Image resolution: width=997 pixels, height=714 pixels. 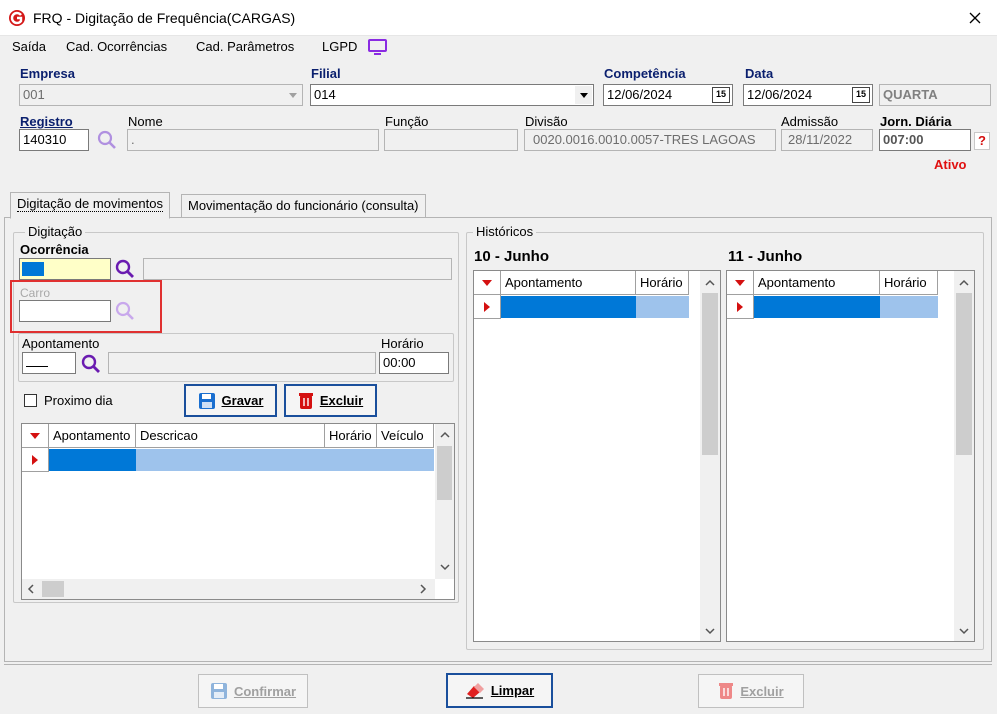 I want to click on competencia-date-field: 12/06/2024 15, so click(x=668, y=95).